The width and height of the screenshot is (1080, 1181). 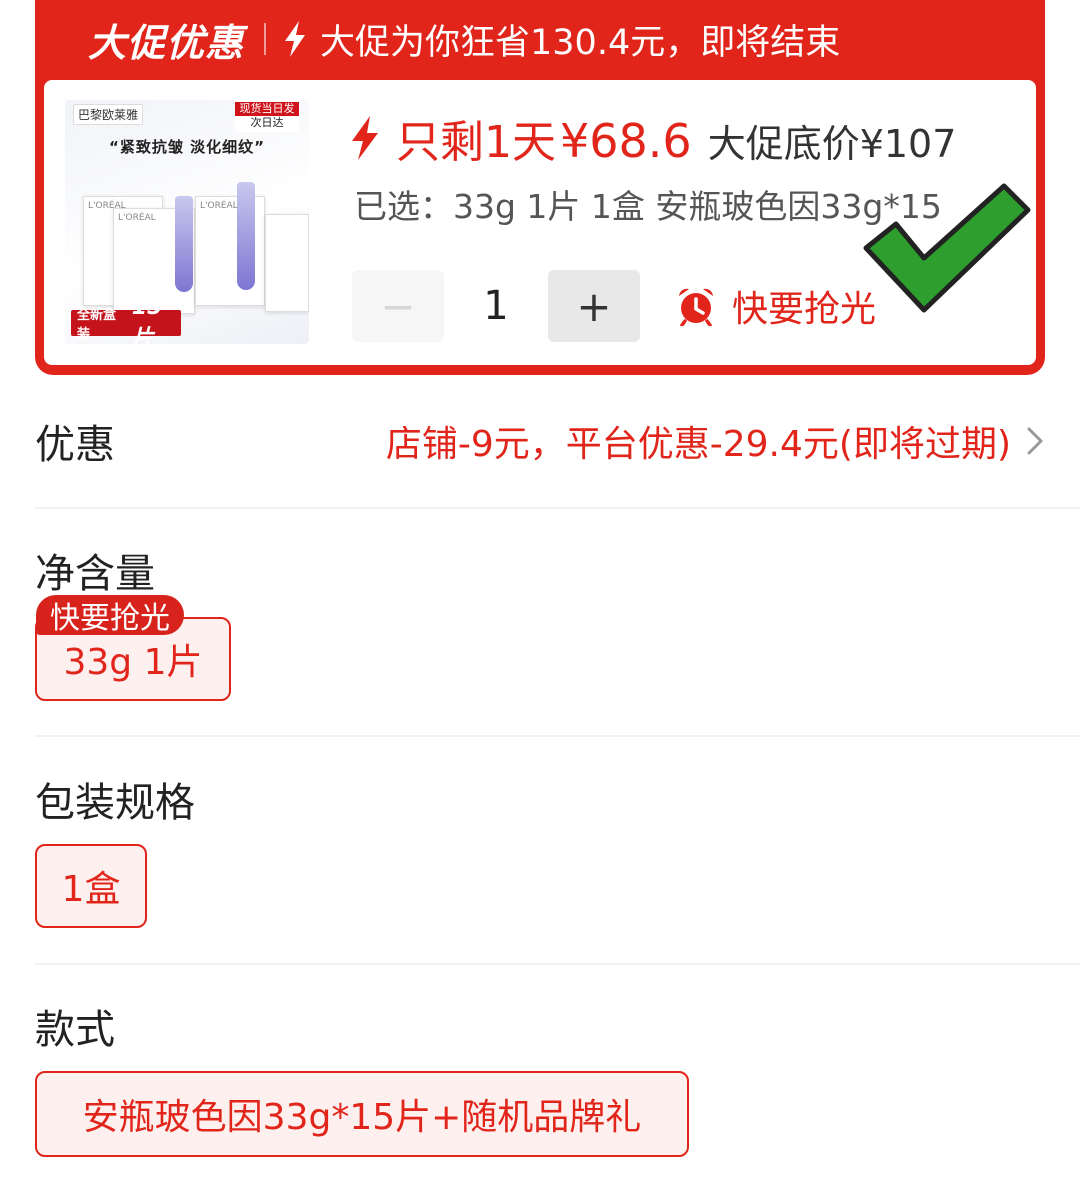 I want to click on chevron-right-icon, so click(x=1035, y=441).